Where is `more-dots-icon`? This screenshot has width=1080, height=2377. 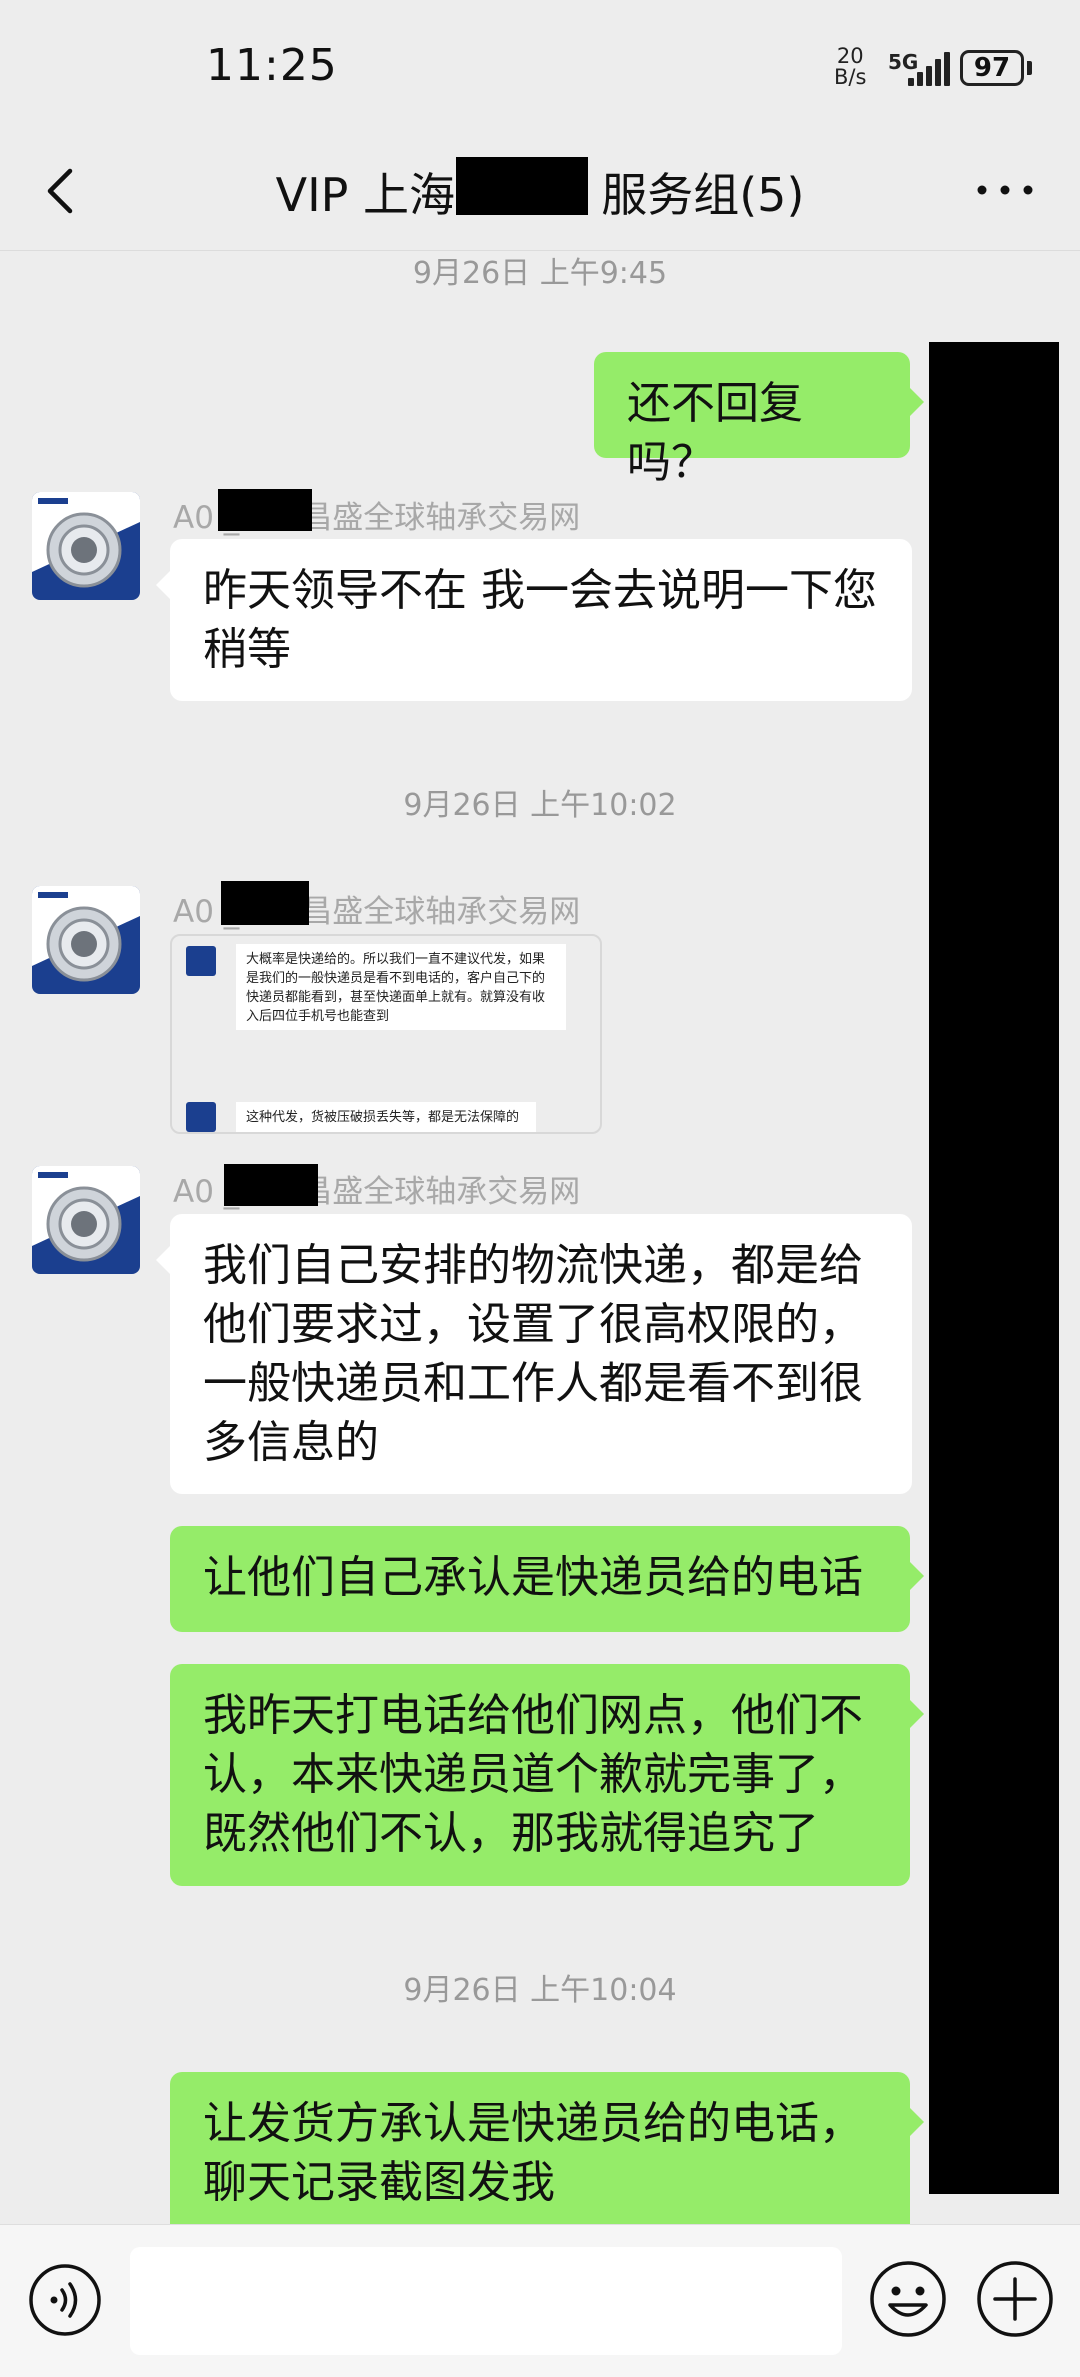 more-dots-icon is located at coordinates (1005, 190).